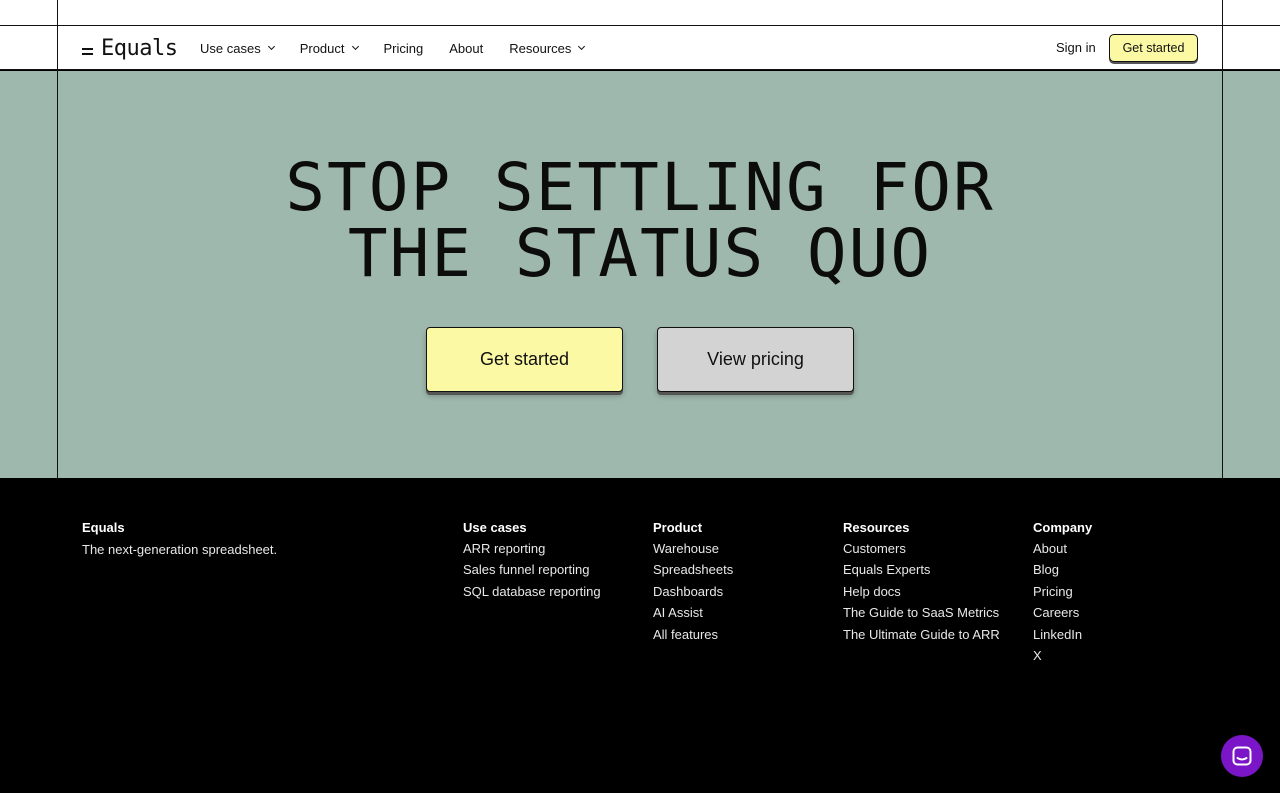 This screenshot has height=793, width=1280. Describe the element at coordinates (322, 48) in the screenshot. I see `nav-item-label: Product` at that location.